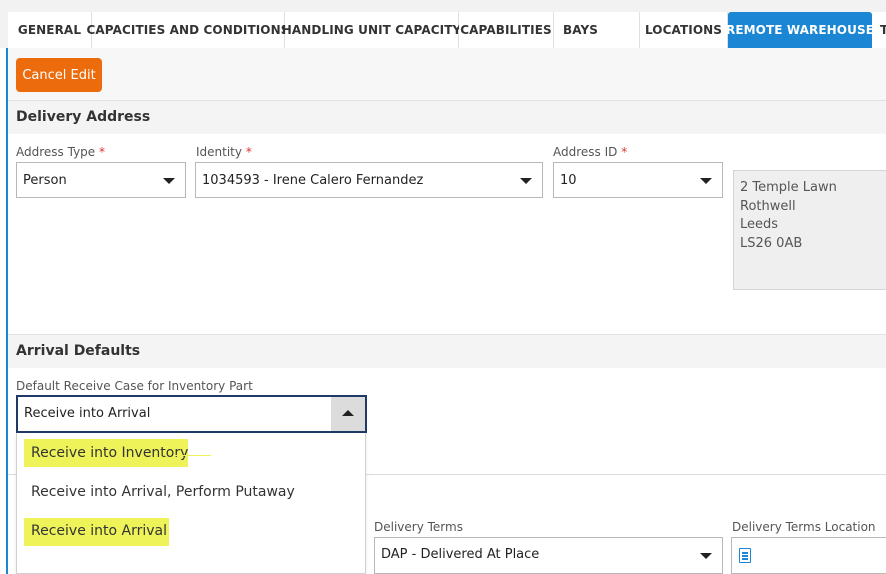 Image resolution: width=886 pixels, height=574 pixels. I want to click on address-id-select: 10, so click(638, 180).